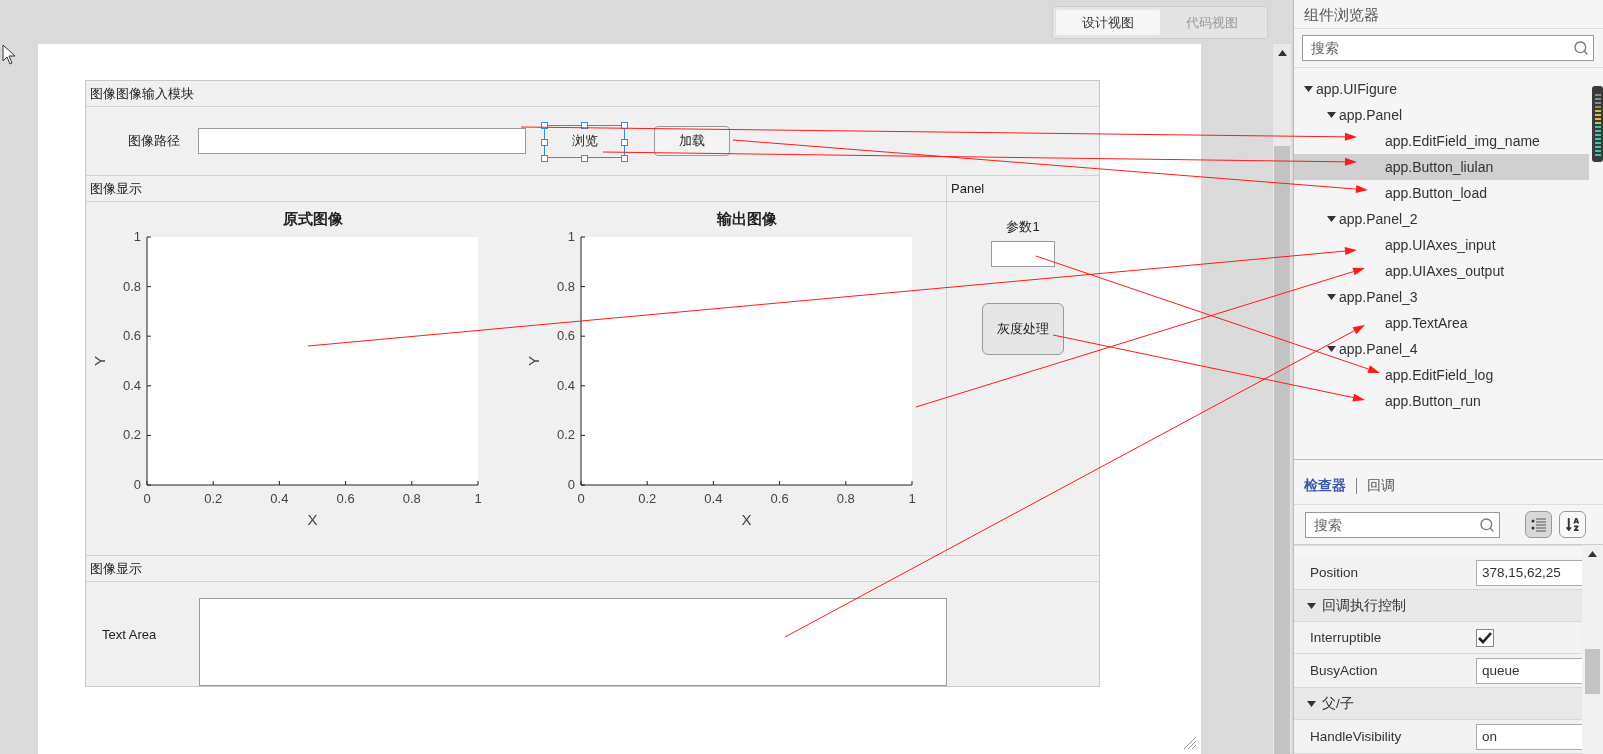 The image size is (1603, 754). What do you see at coordinates (1023, 189) in the screenshot?
I see `panel-title: Panel` at bounding box center [1023, 189].